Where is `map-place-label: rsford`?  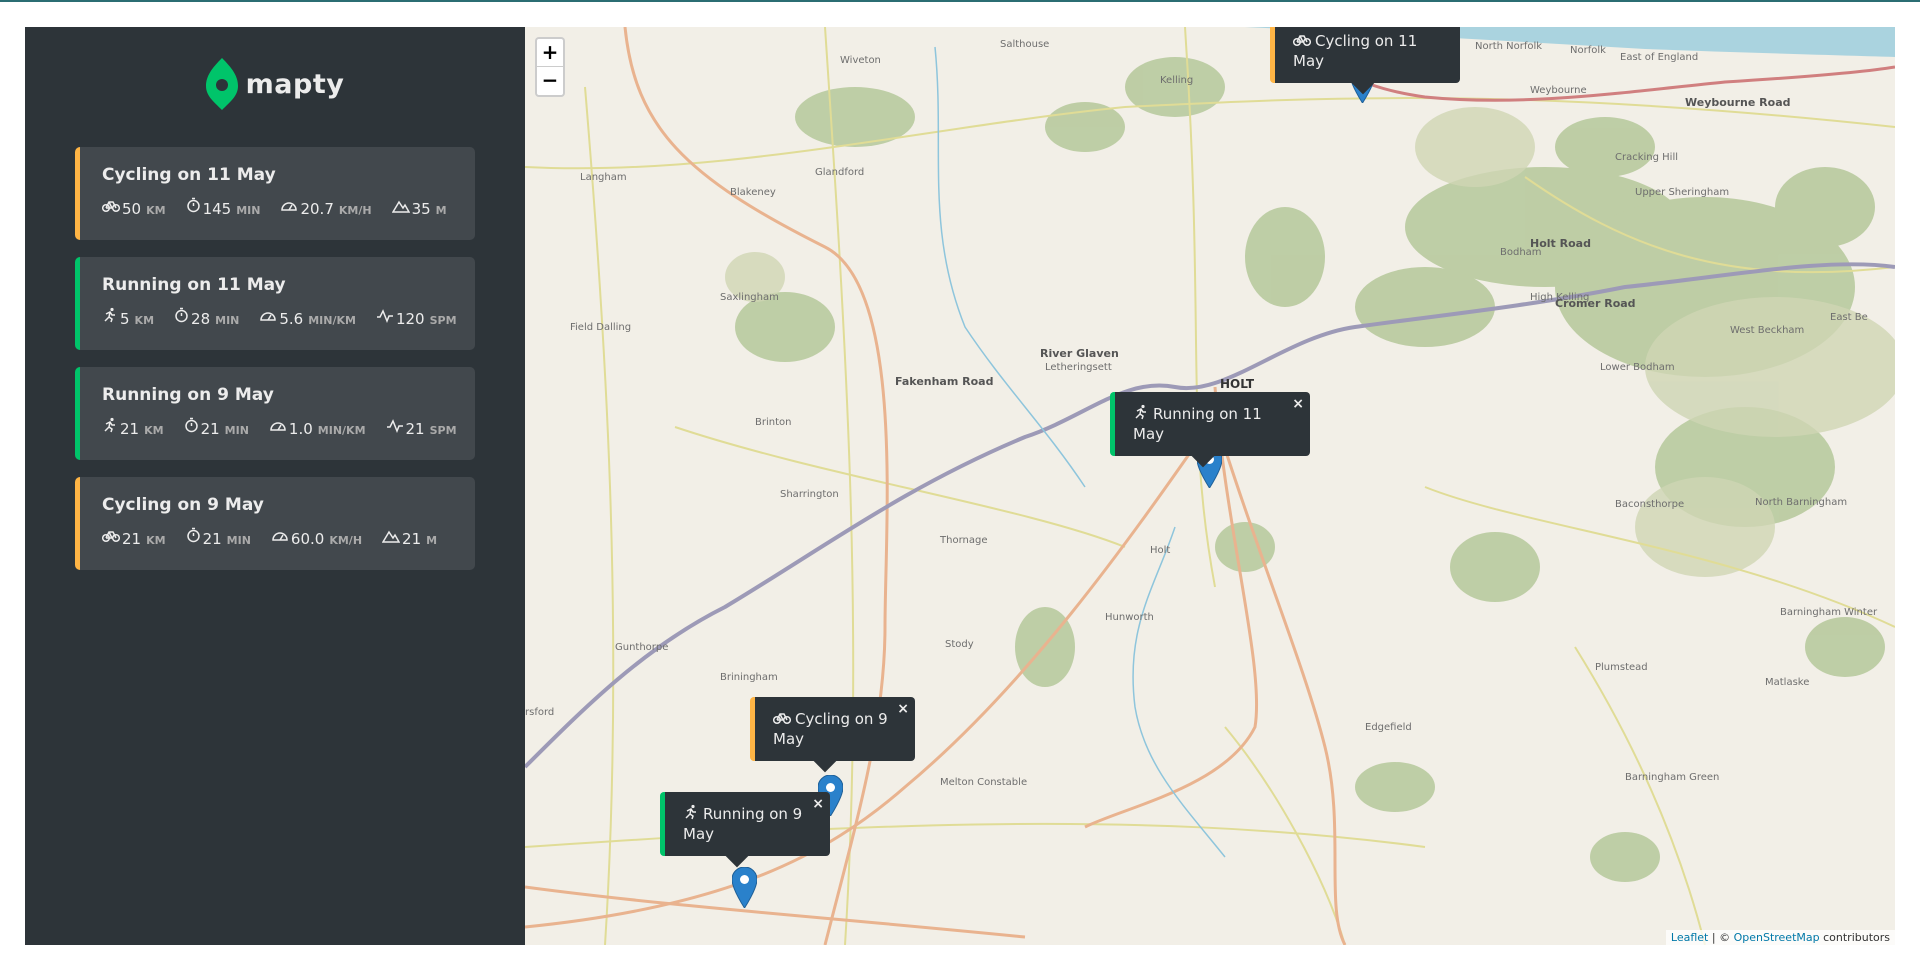 map-place-label: rsford is located at coordinates (540, 712).